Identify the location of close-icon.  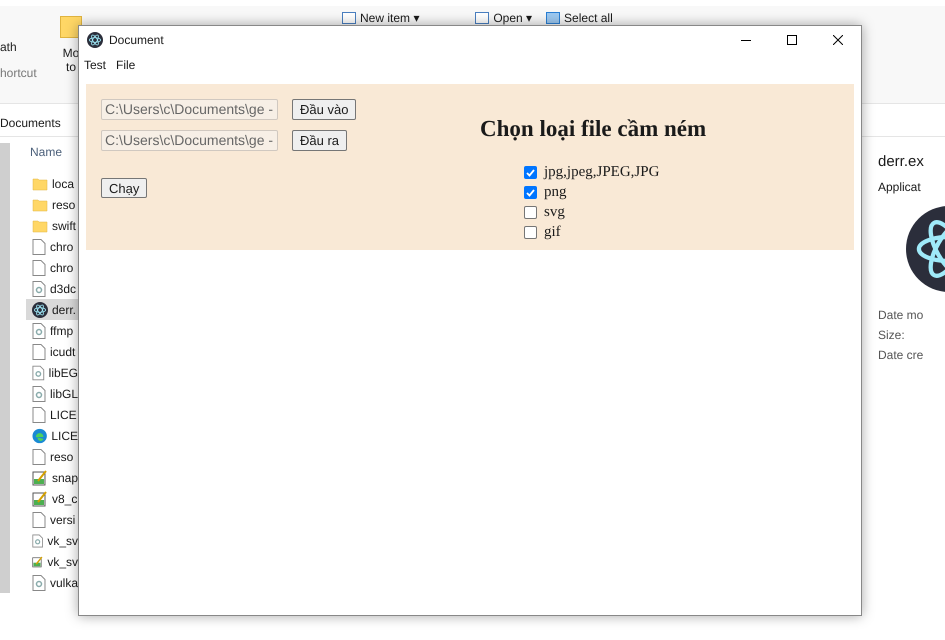
(838, 40).